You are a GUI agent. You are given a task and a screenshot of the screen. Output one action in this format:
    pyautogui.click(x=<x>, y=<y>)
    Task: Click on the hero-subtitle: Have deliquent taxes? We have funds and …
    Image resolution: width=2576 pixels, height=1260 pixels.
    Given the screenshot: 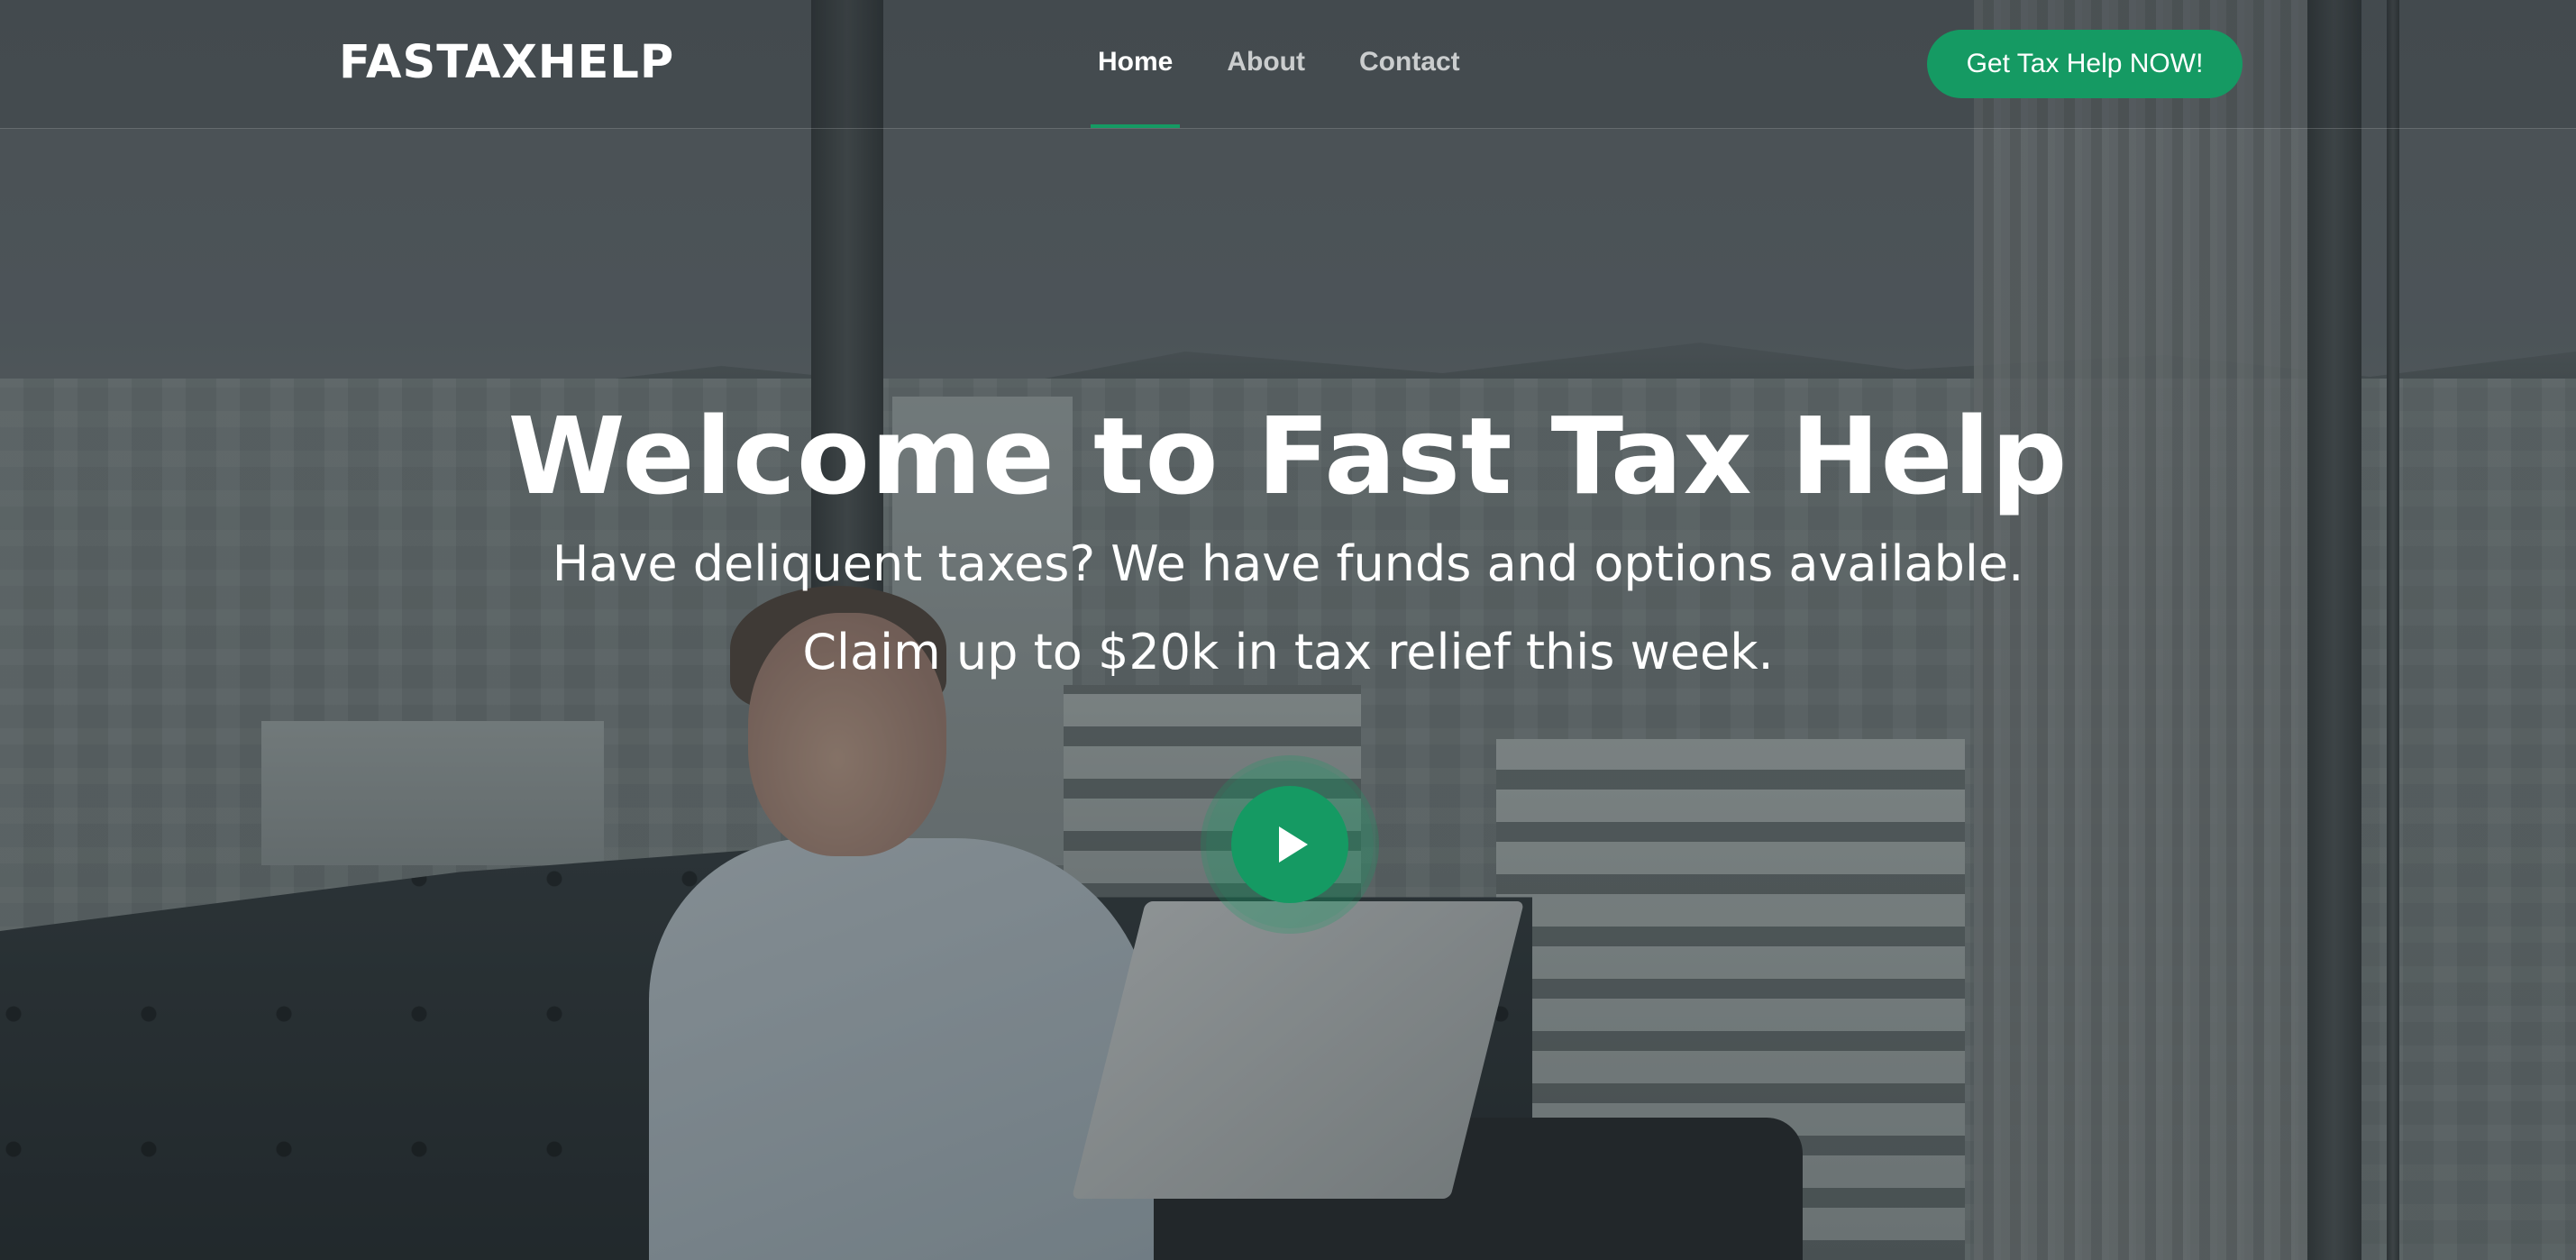 What is the action you would take?
    pyautogui.click(x=1288, y=563)
    